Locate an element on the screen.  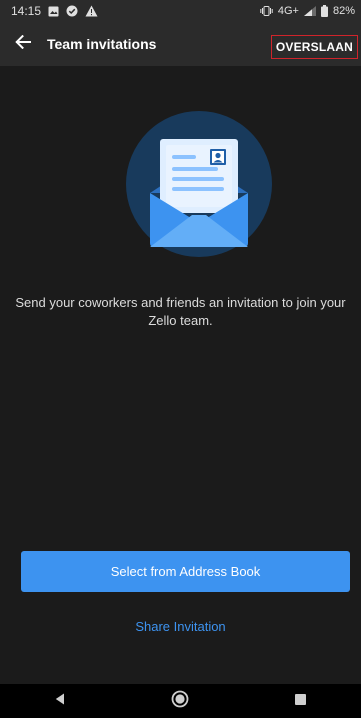
nav-back-button is located at coordinates (60, 701).